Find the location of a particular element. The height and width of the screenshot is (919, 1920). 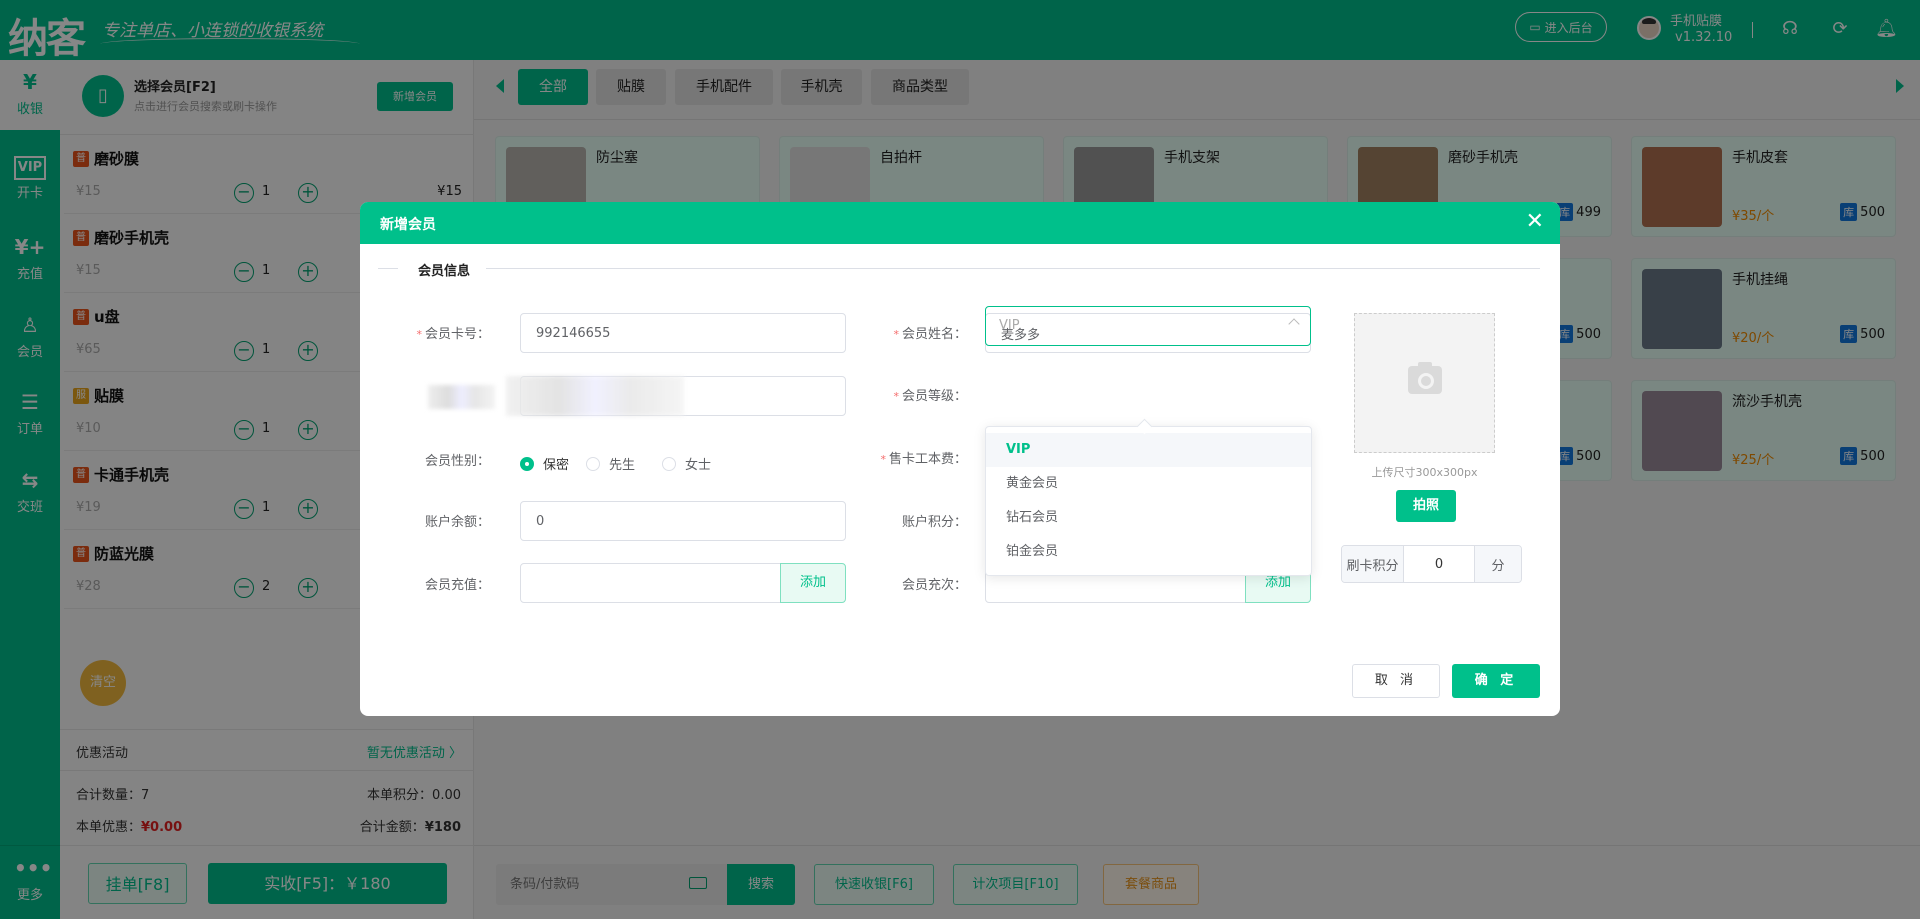

label-text: 会员姓名： is located at coordinates (934, 334).